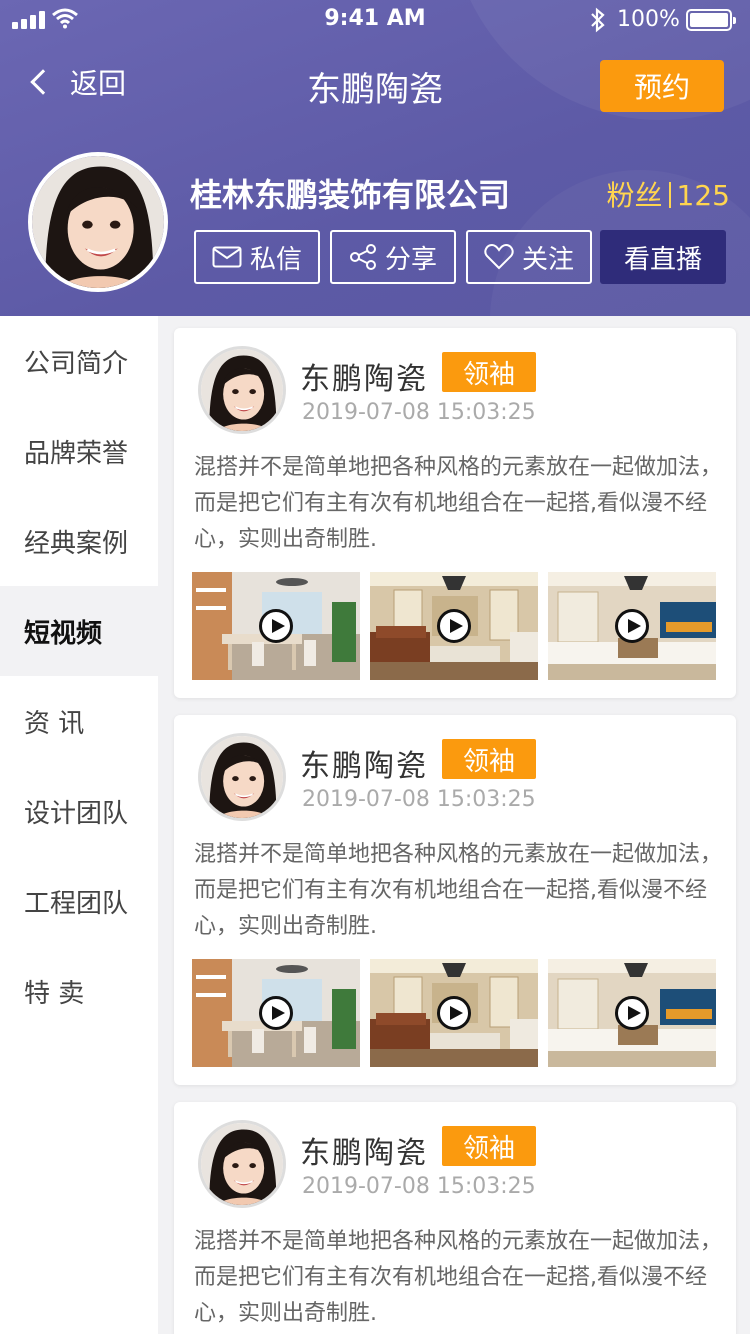 The image size is (750, 1334). I want to click on follow-button: 关注, so click(529, 257).